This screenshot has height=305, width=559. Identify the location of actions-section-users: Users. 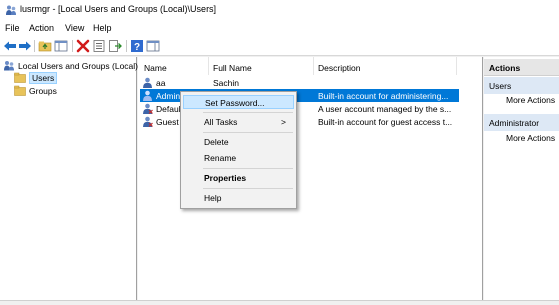
(521, 85).